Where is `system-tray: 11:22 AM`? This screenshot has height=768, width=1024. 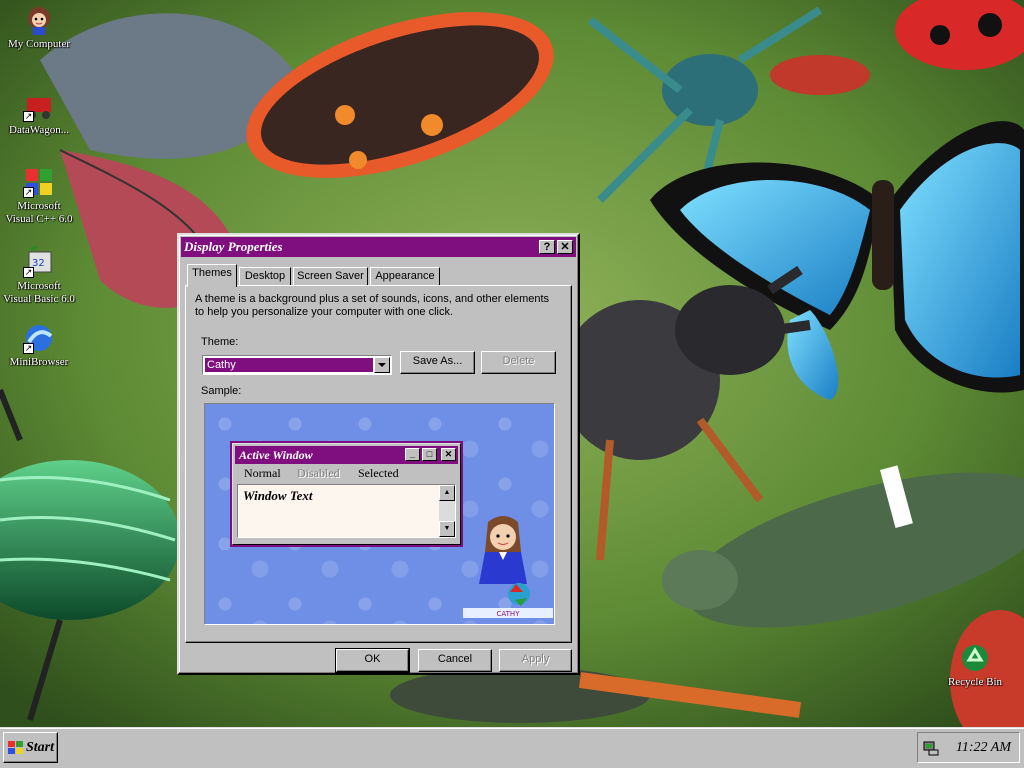
system-tray: 11:22 AM is located at coordinates (968, 747).